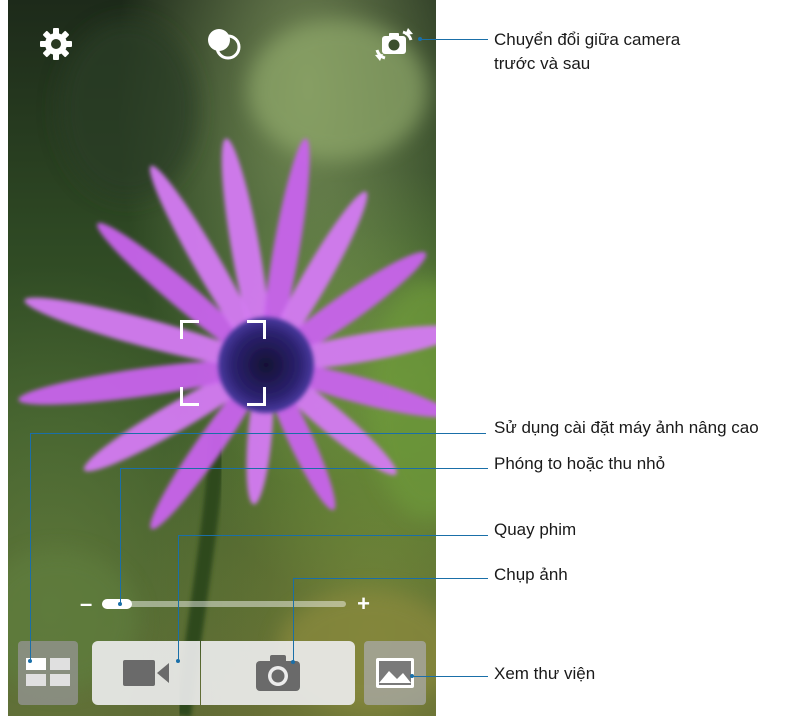 This screenshot has height=716, width=806. I want to click on settings-button, so click(56, 44).